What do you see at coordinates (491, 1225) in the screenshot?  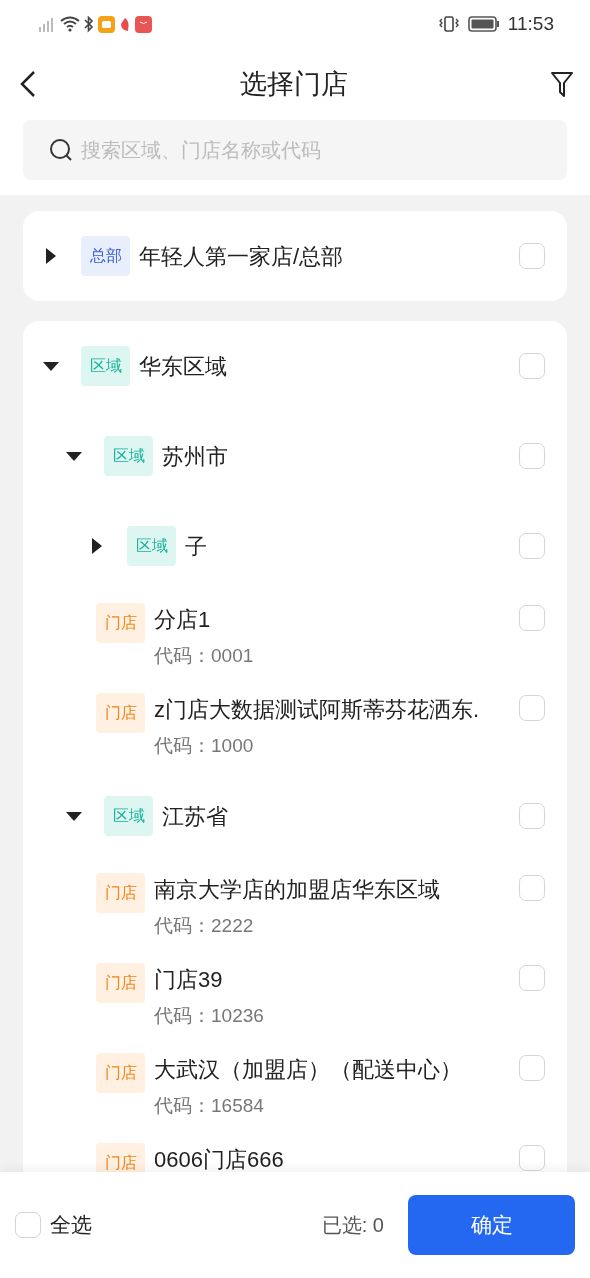 I see `confirm-button: 确定` at bounding box center [491, 1225].